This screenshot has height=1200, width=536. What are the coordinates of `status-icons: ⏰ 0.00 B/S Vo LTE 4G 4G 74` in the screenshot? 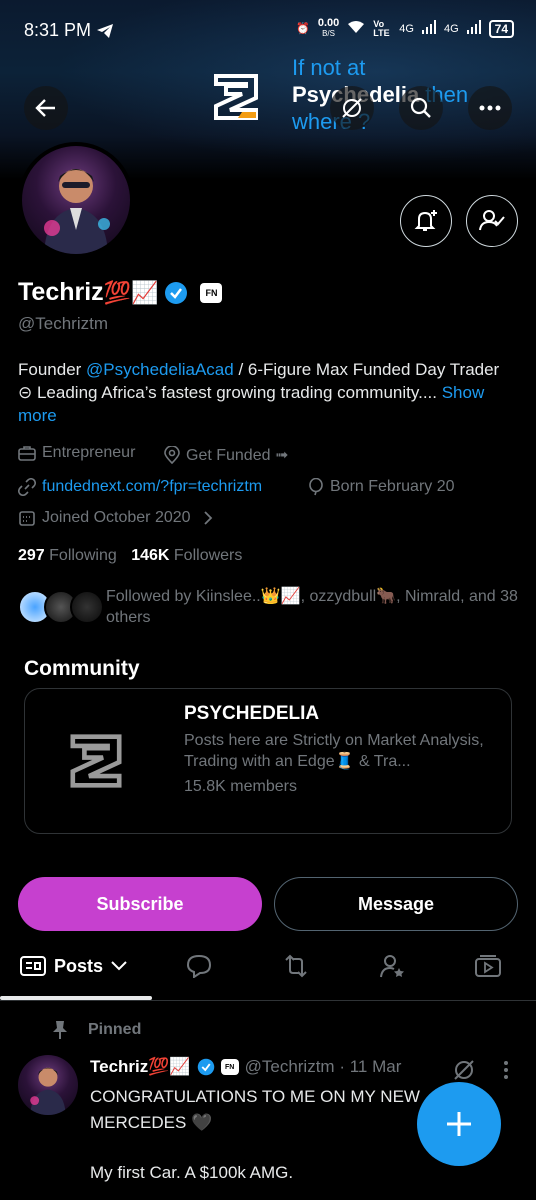 It's located at (405, 28).